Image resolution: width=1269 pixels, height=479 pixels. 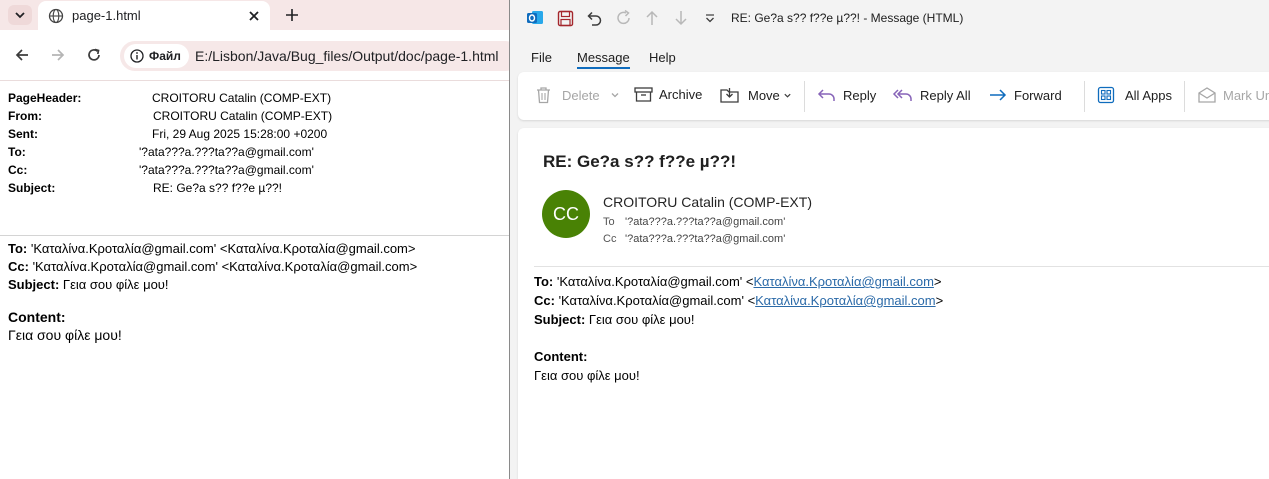 I want to click on move-button: Move, so click(x=756, y=95).